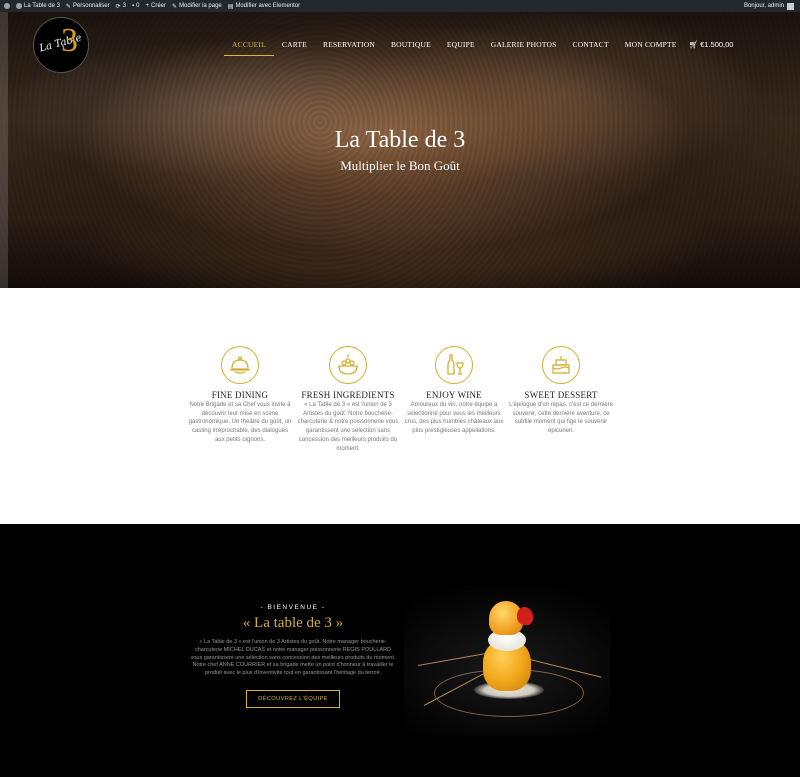 Image resolution: width=800 pixels, height=777 pixels. I want to click on cart-button: 🛒︎ €1.500,00, so click(709, 44).